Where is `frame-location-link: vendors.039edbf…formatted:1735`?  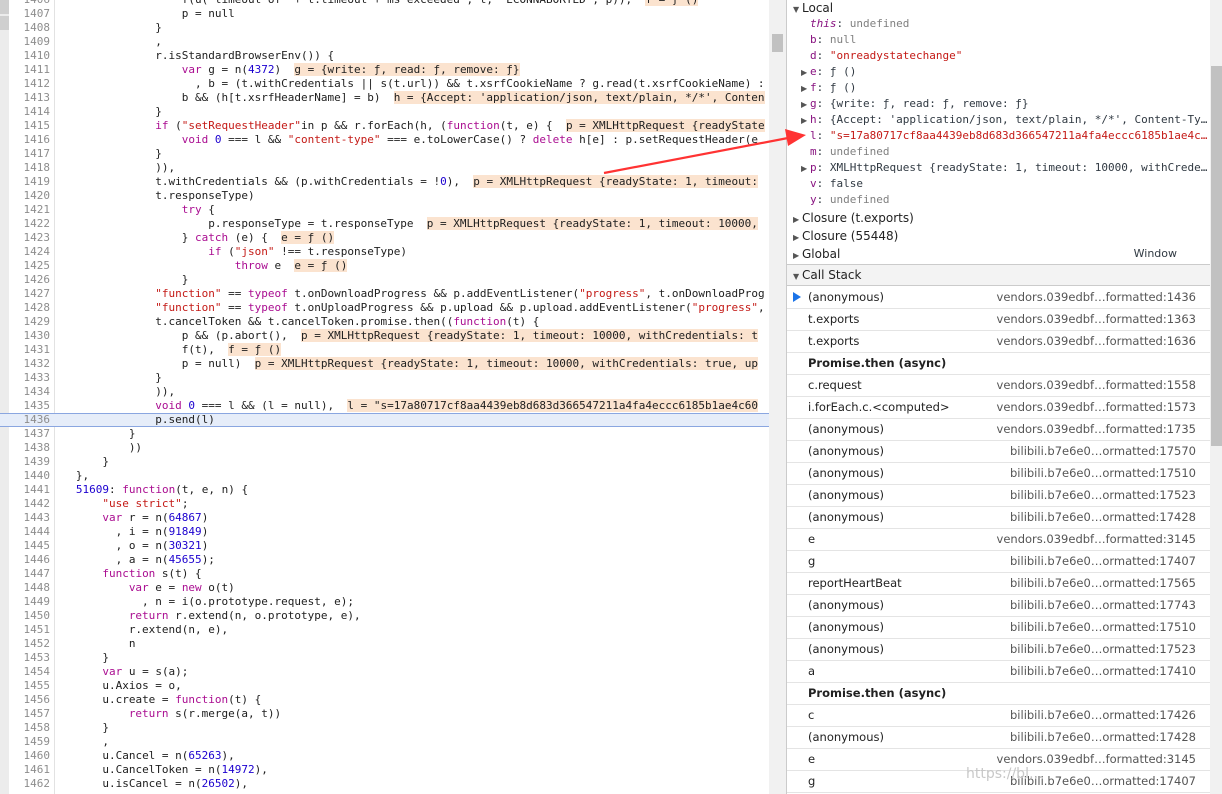 frame-location-link: vendors.039edbf…formatted:1735 is located at coordinates (1096, 429).